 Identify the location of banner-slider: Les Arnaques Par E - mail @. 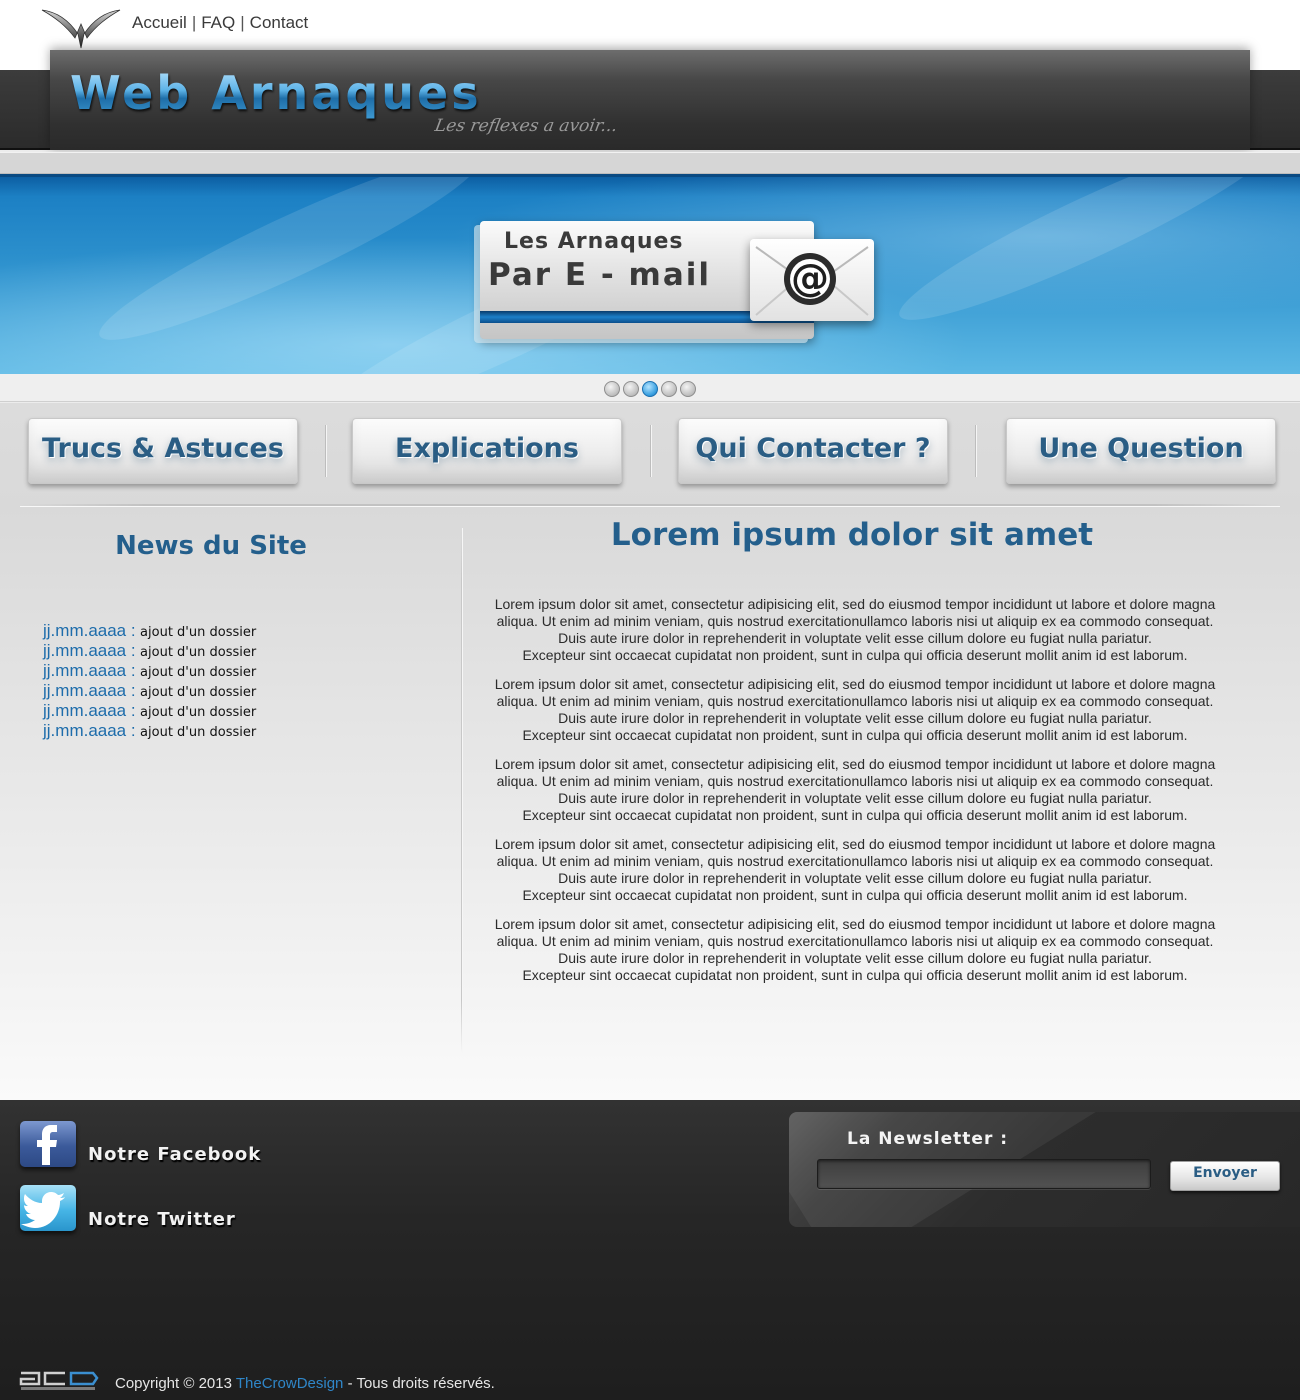
(650, 274).